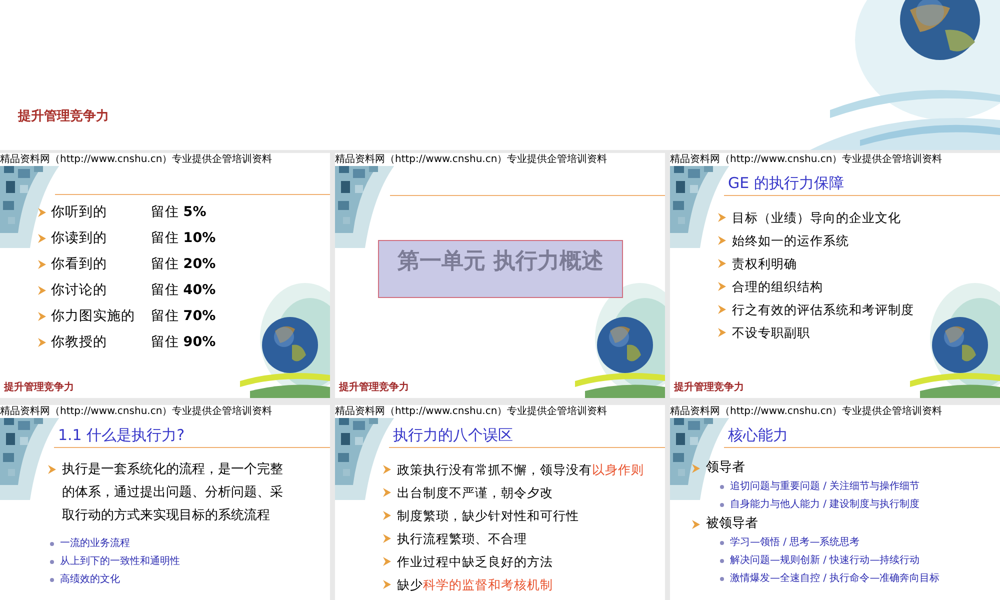 This screenshot has height=600, width=1000. Describe the element at coordinates (178, 212) in the screenshot. I see `item-value: 留住 5%` at that location.